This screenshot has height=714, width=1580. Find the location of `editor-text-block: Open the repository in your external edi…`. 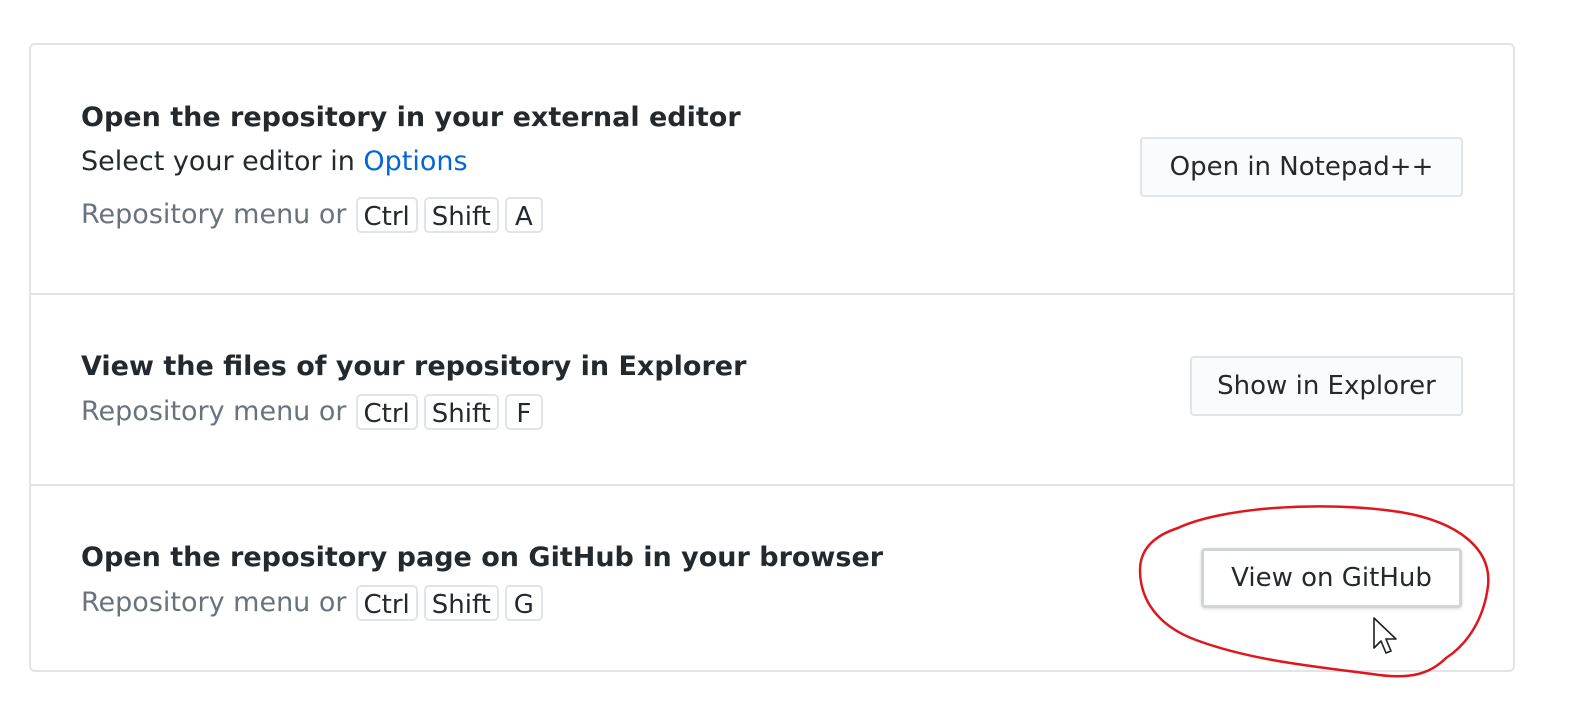

editor-text-block: Open the repository in your external edi… is located at coordinates (411, 169).